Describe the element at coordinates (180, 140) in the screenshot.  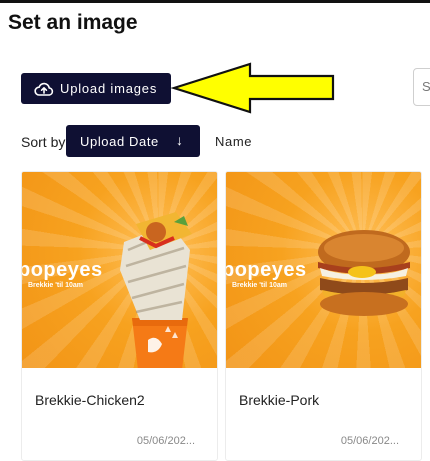
I see `arrow-down-icon: ↓` at that location.